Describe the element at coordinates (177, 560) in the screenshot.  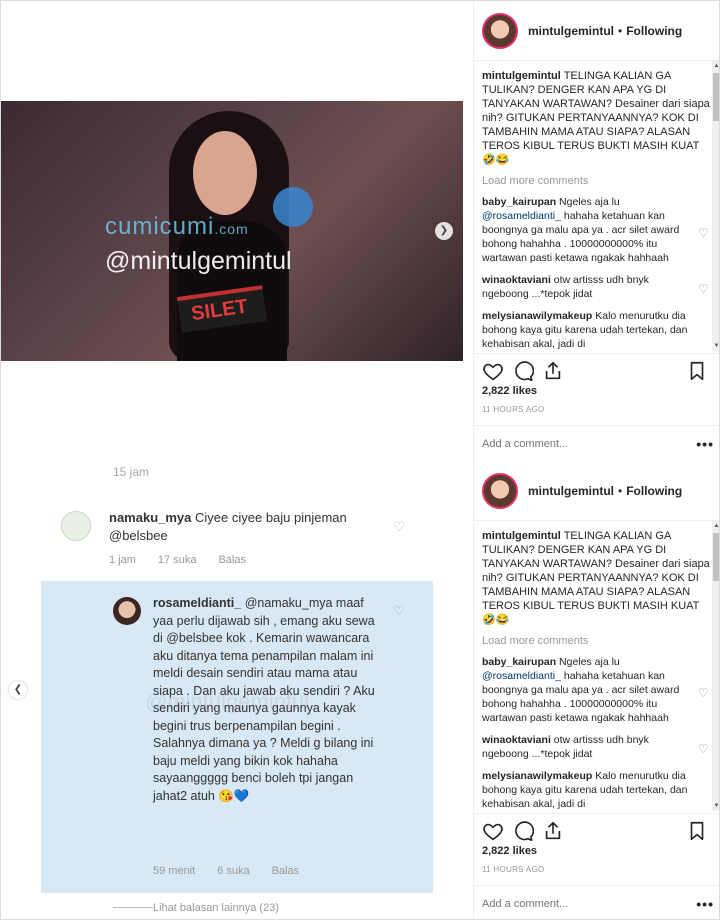
I see `meta-likes: 17 suka` at that location.